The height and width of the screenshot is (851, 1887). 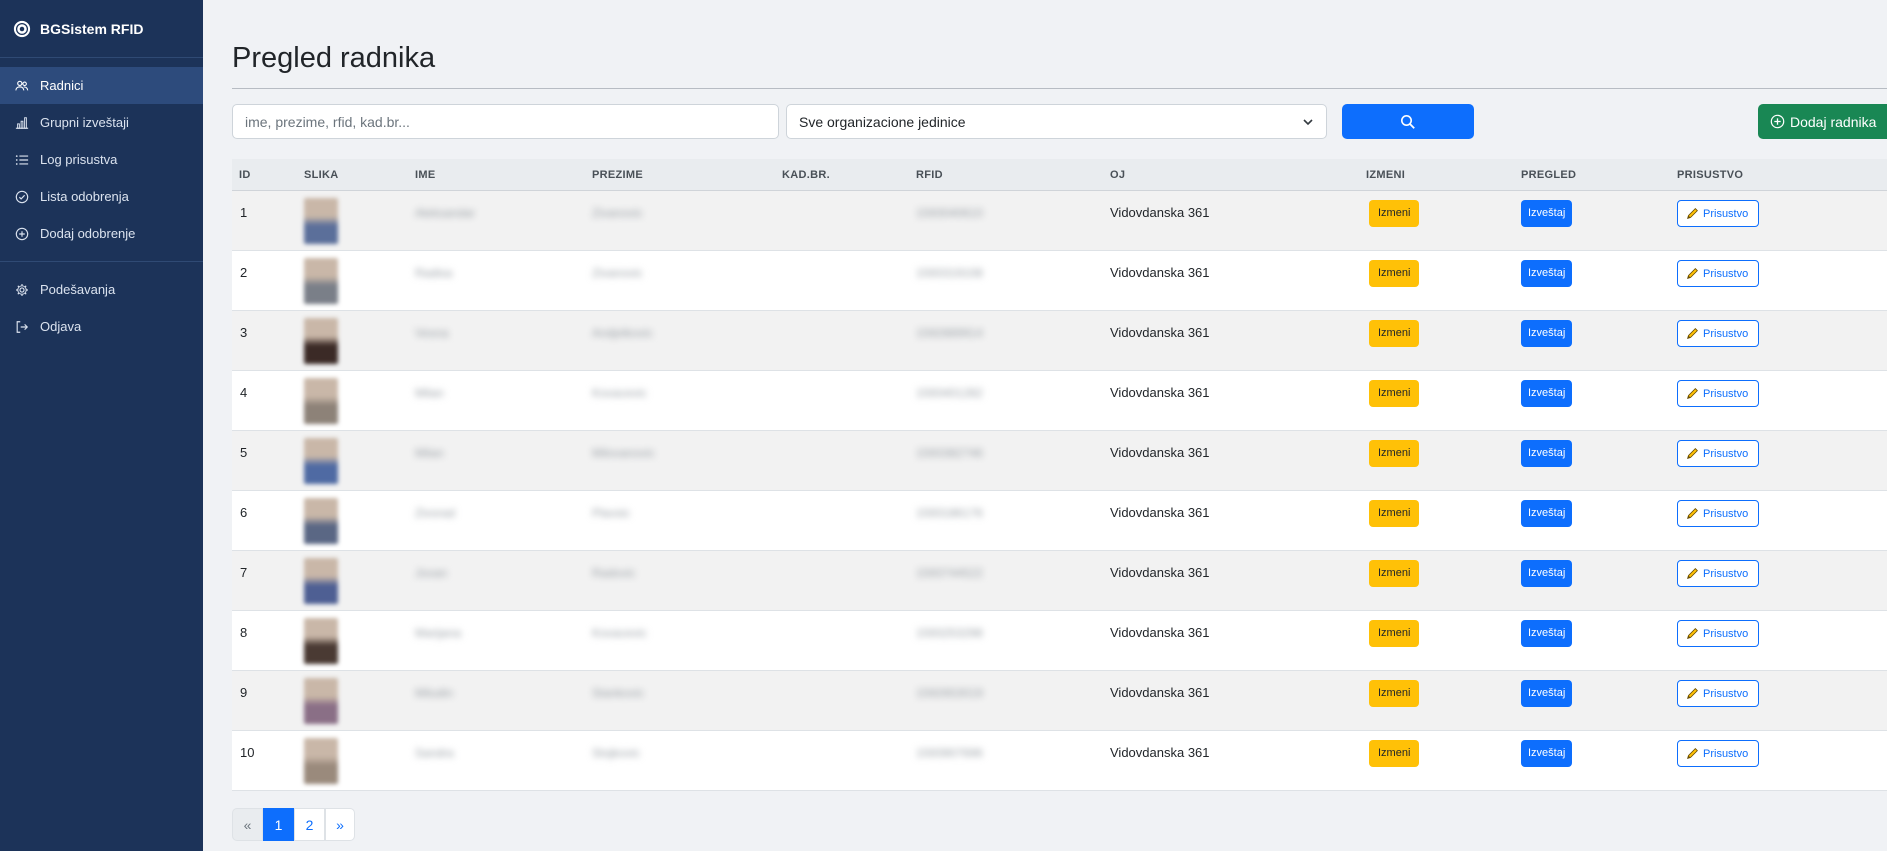 What do you see at coordinates (503, 175) in the screenshot?
I see `header-ime: IME` at bounding box center [503, 175].